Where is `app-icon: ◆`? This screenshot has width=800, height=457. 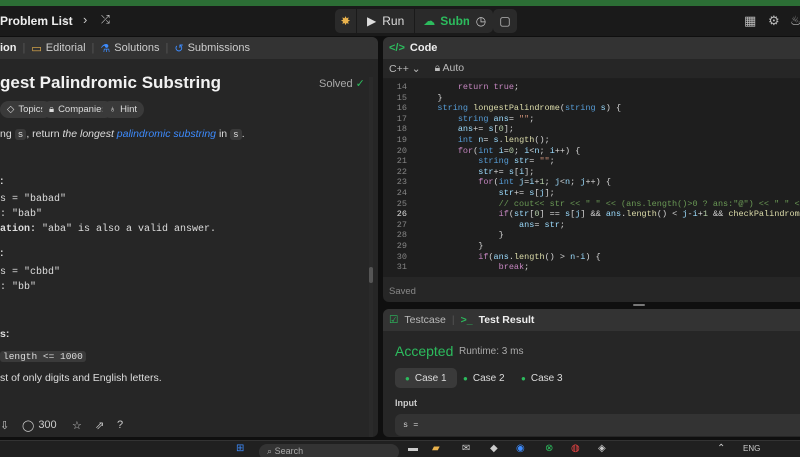 app-icon: ◆ is located at coordinates (494, 450).